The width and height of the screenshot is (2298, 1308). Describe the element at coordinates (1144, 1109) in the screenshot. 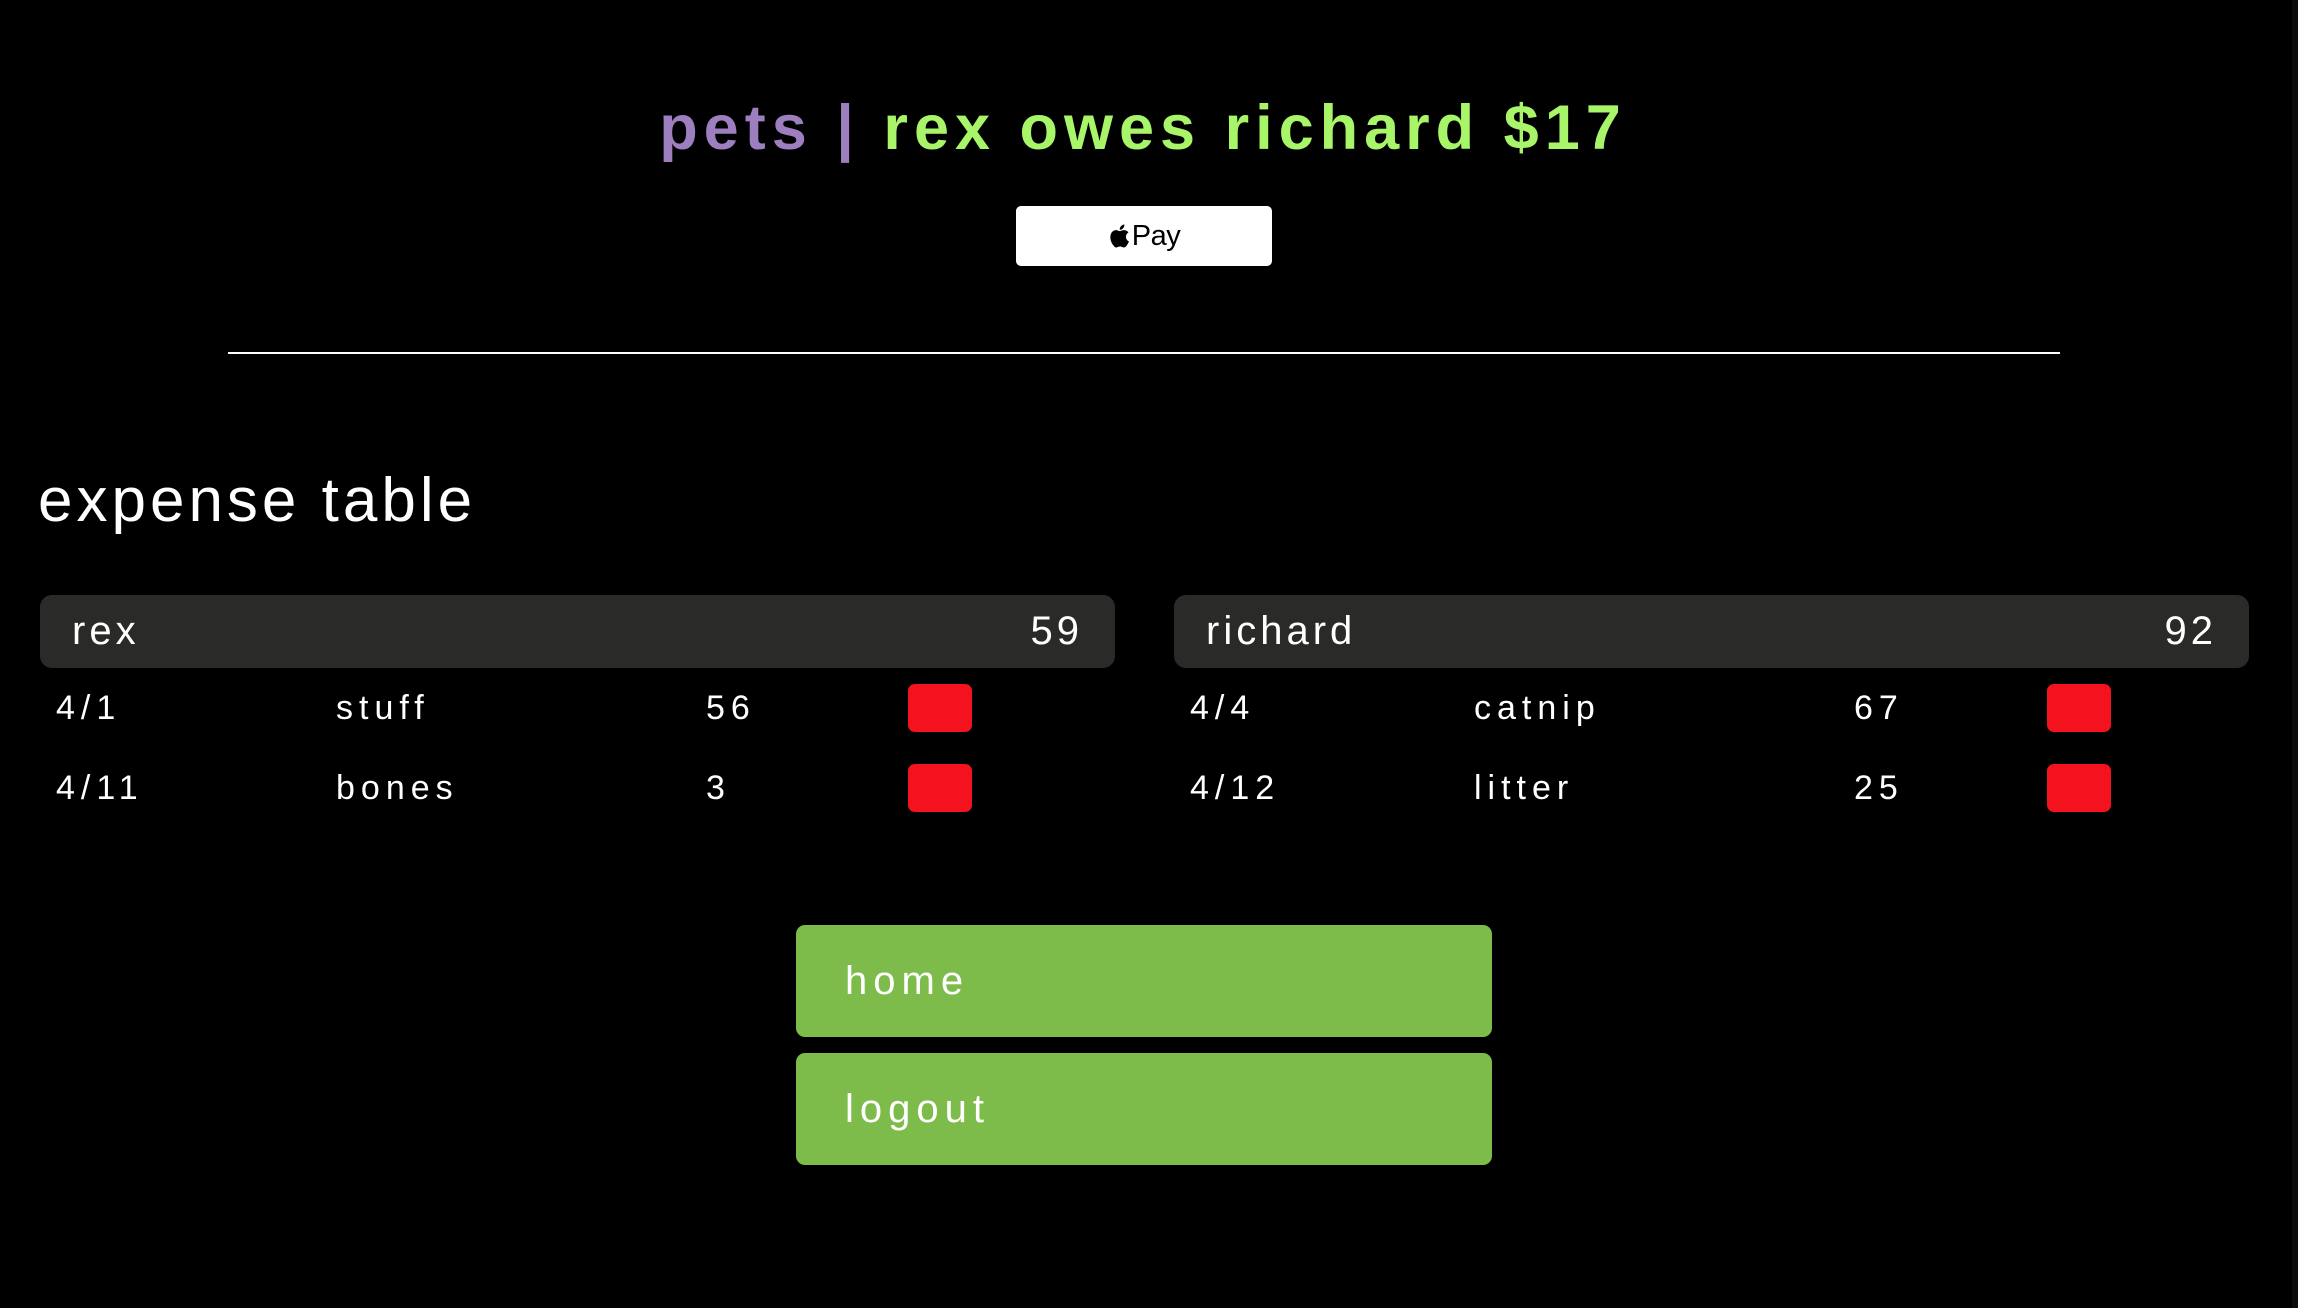

I see `logout-button: logout` at that location.